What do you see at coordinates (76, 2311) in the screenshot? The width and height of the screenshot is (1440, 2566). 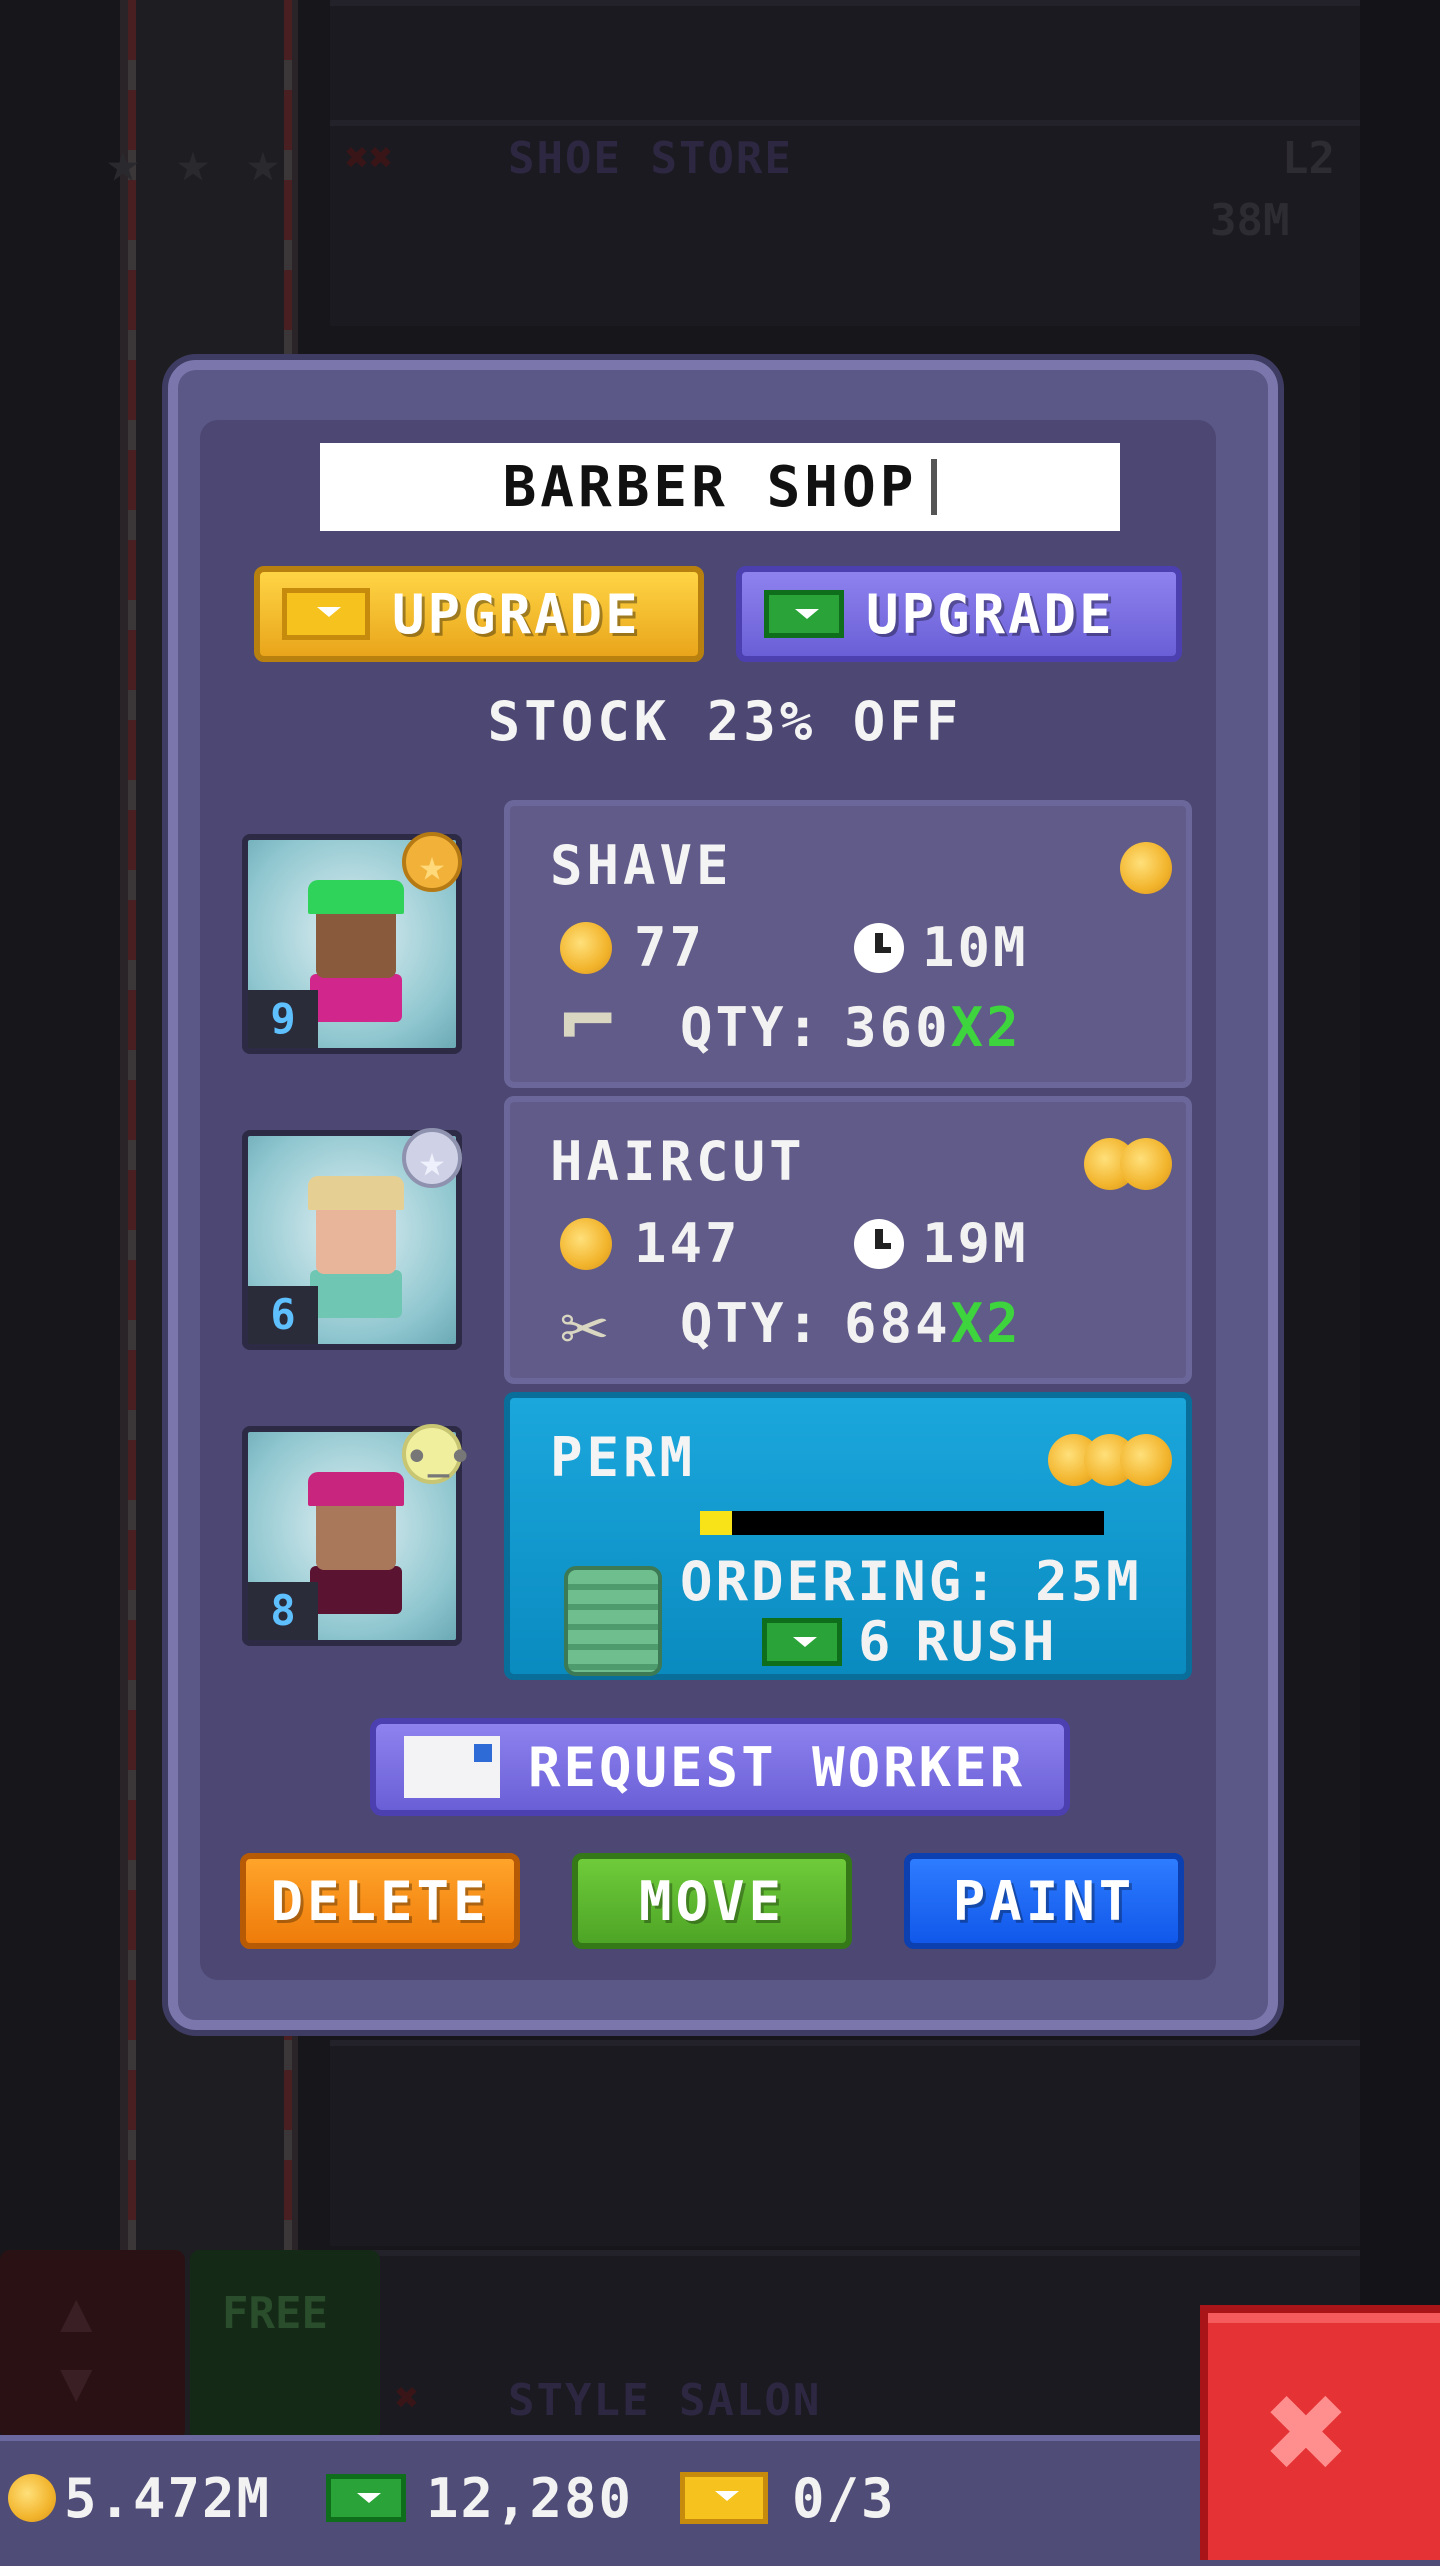 I see `arrow-up-icon: ▲` at bounding box center [76, 2311].